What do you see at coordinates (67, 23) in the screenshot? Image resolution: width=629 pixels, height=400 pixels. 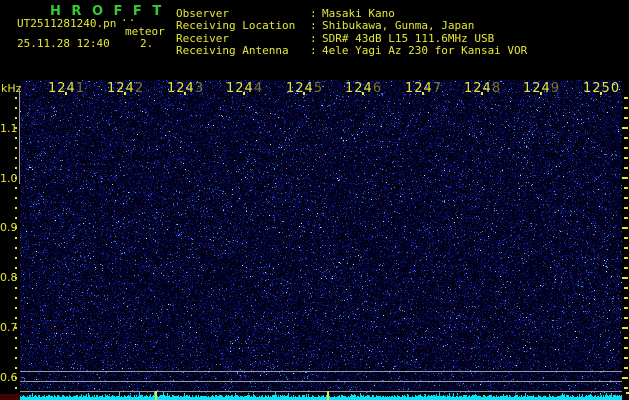 I see `output-filename: UT2511281240.pn` at bounding box center [67, 23].